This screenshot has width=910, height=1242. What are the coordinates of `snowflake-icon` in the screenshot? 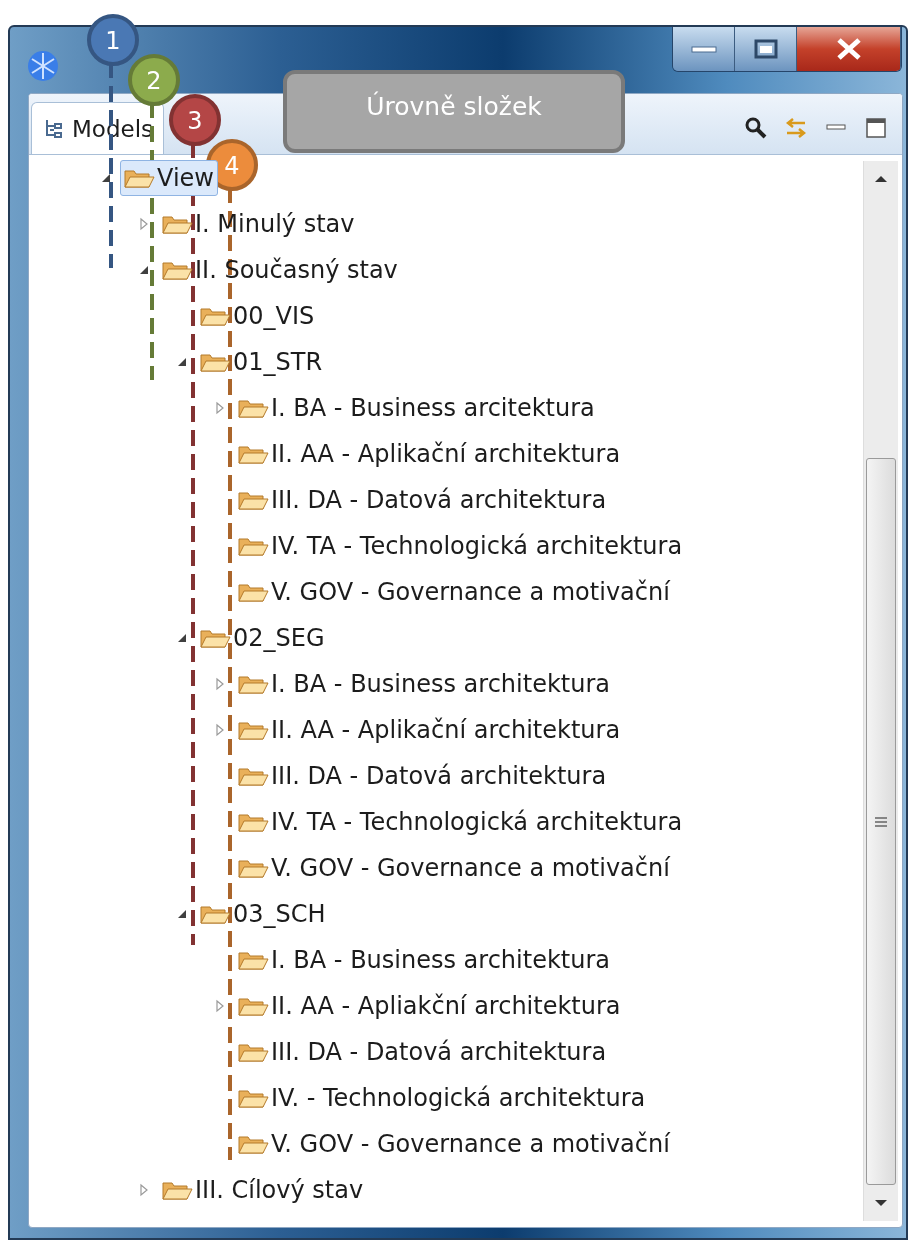 It's located at (43, 66).